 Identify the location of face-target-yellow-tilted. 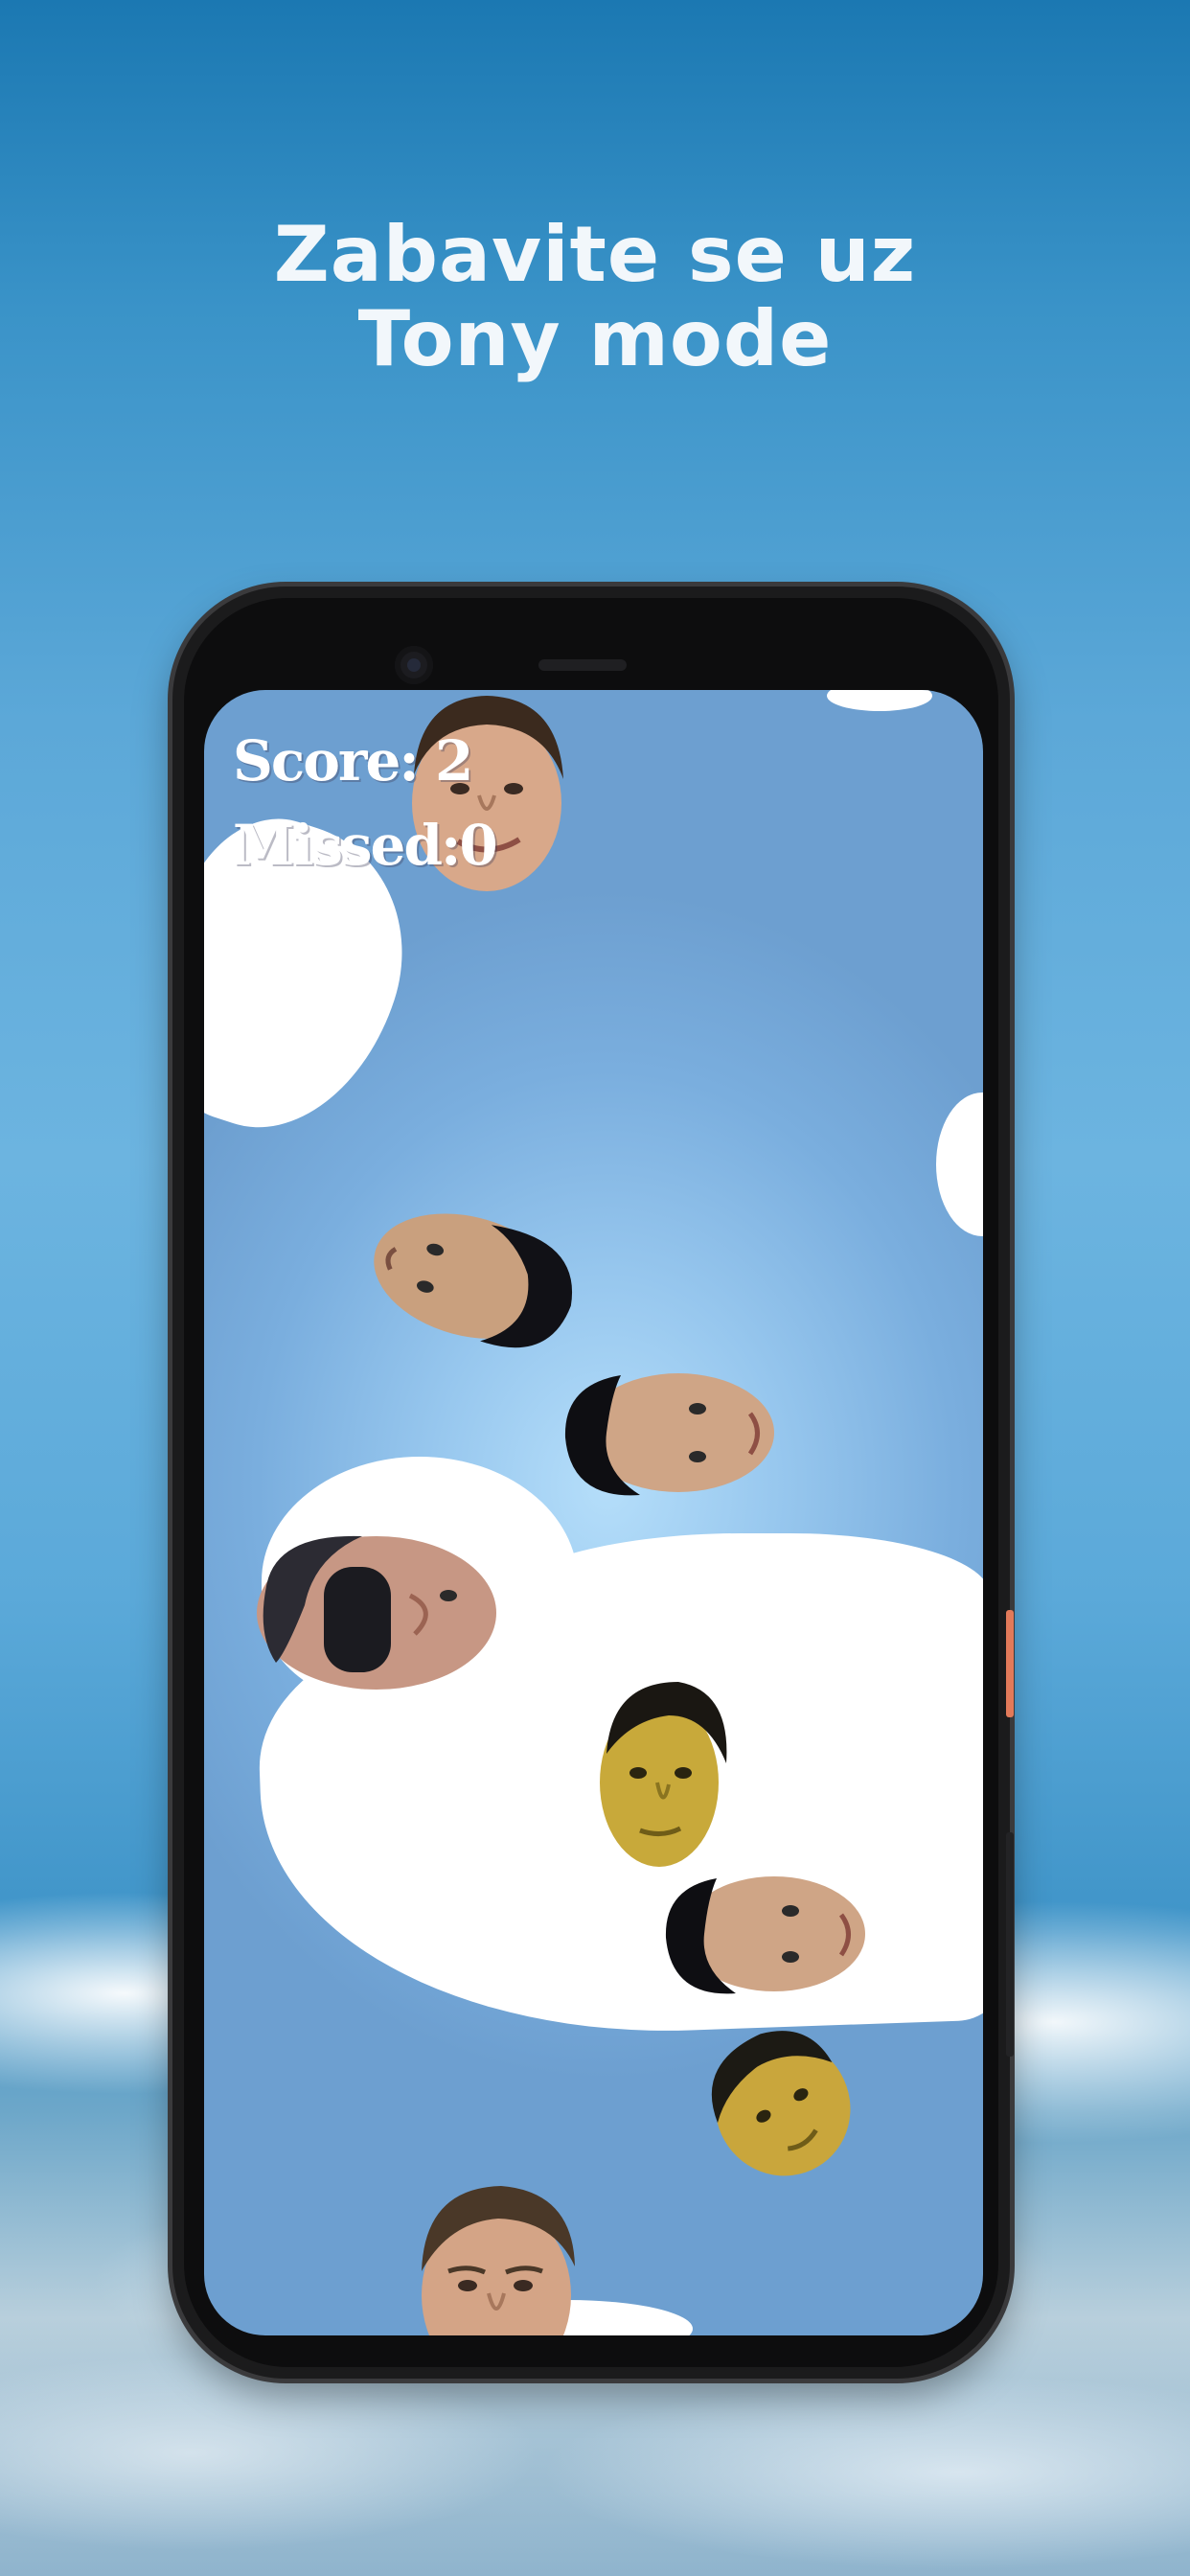
(779, 2101).